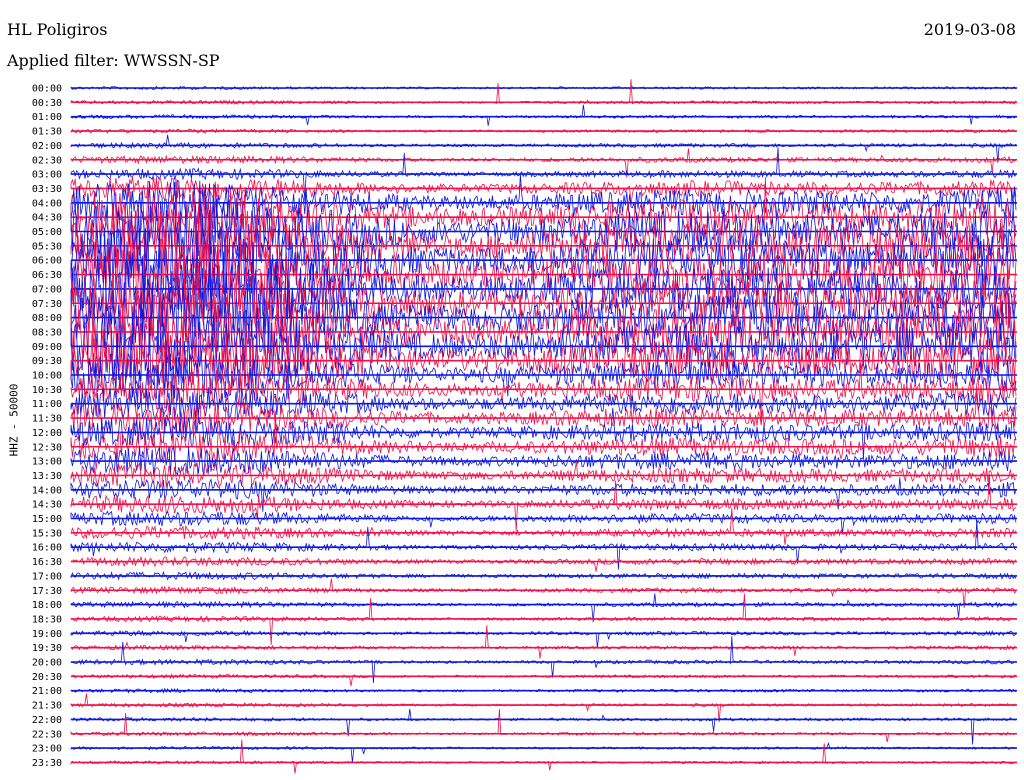 The image size is (1024, 780). I want to click on time-tick-label: 05:30, so click(47, 246).